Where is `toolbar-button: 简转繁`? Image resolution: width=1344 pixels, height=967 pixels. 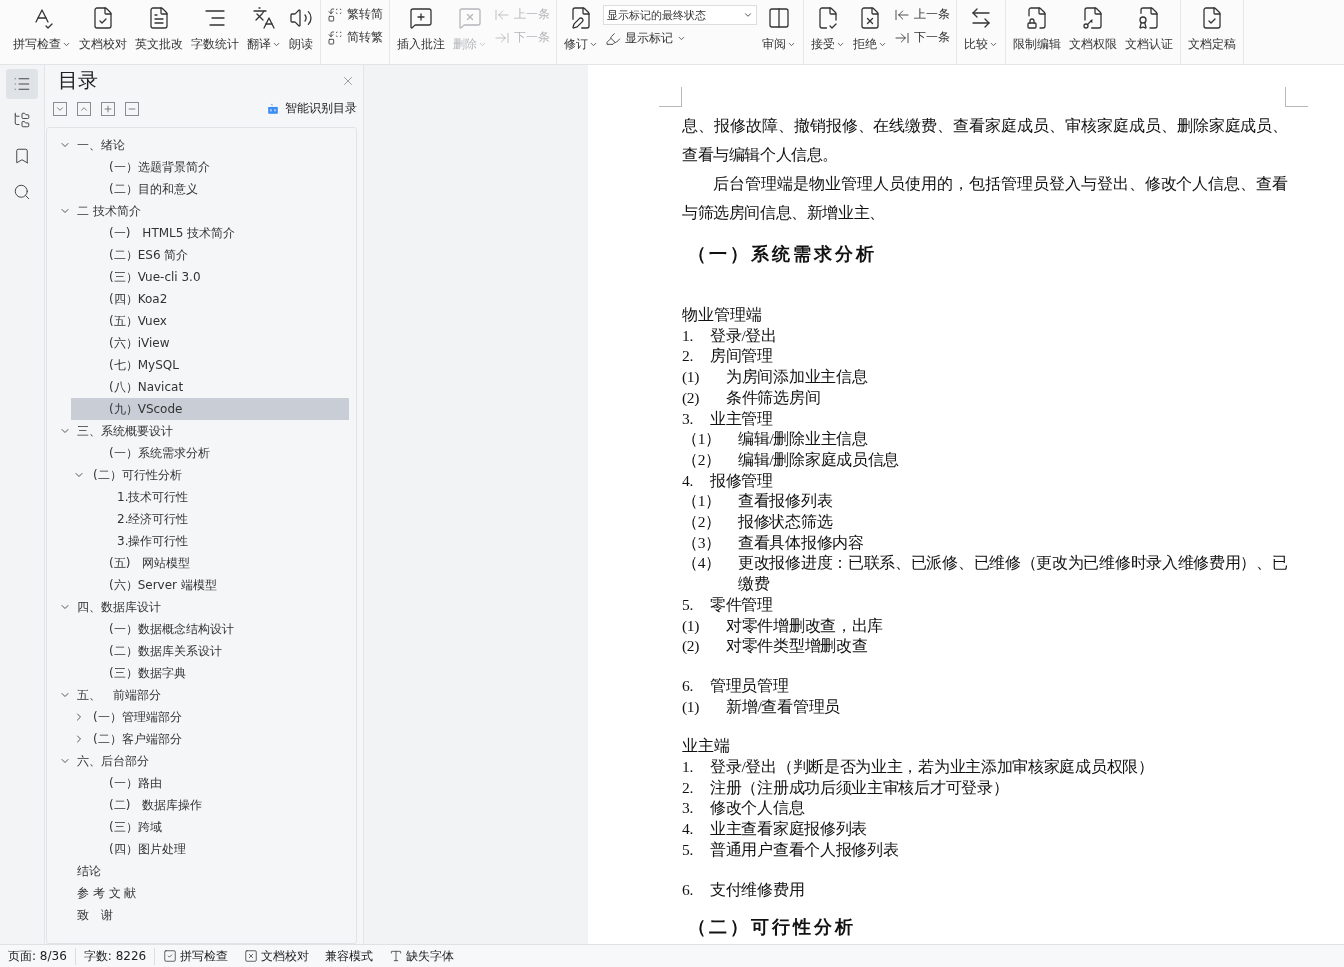
toolbar-button: 简转繁 is located at coordinates (355, 37).